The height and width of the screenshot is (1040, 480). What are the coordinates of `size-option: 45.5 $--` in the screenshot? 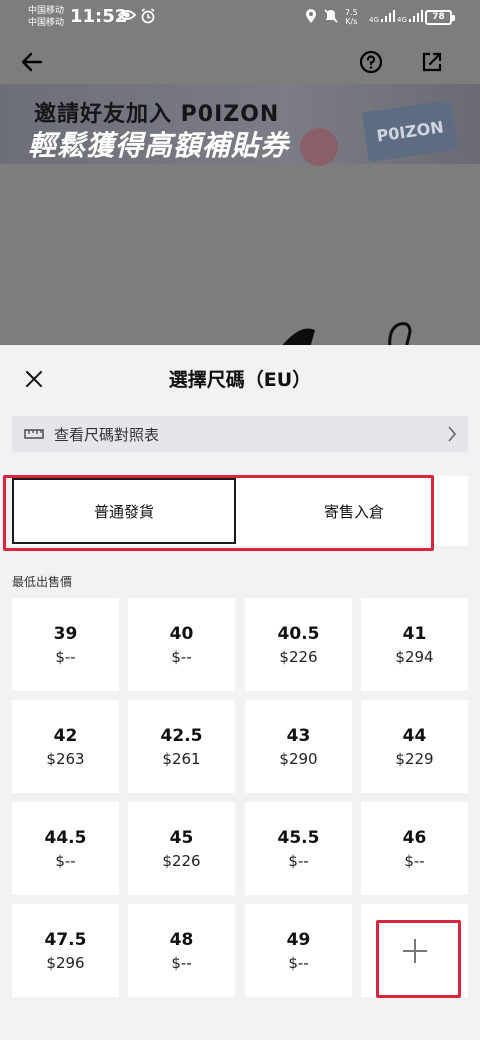 It's located at (298, 848).